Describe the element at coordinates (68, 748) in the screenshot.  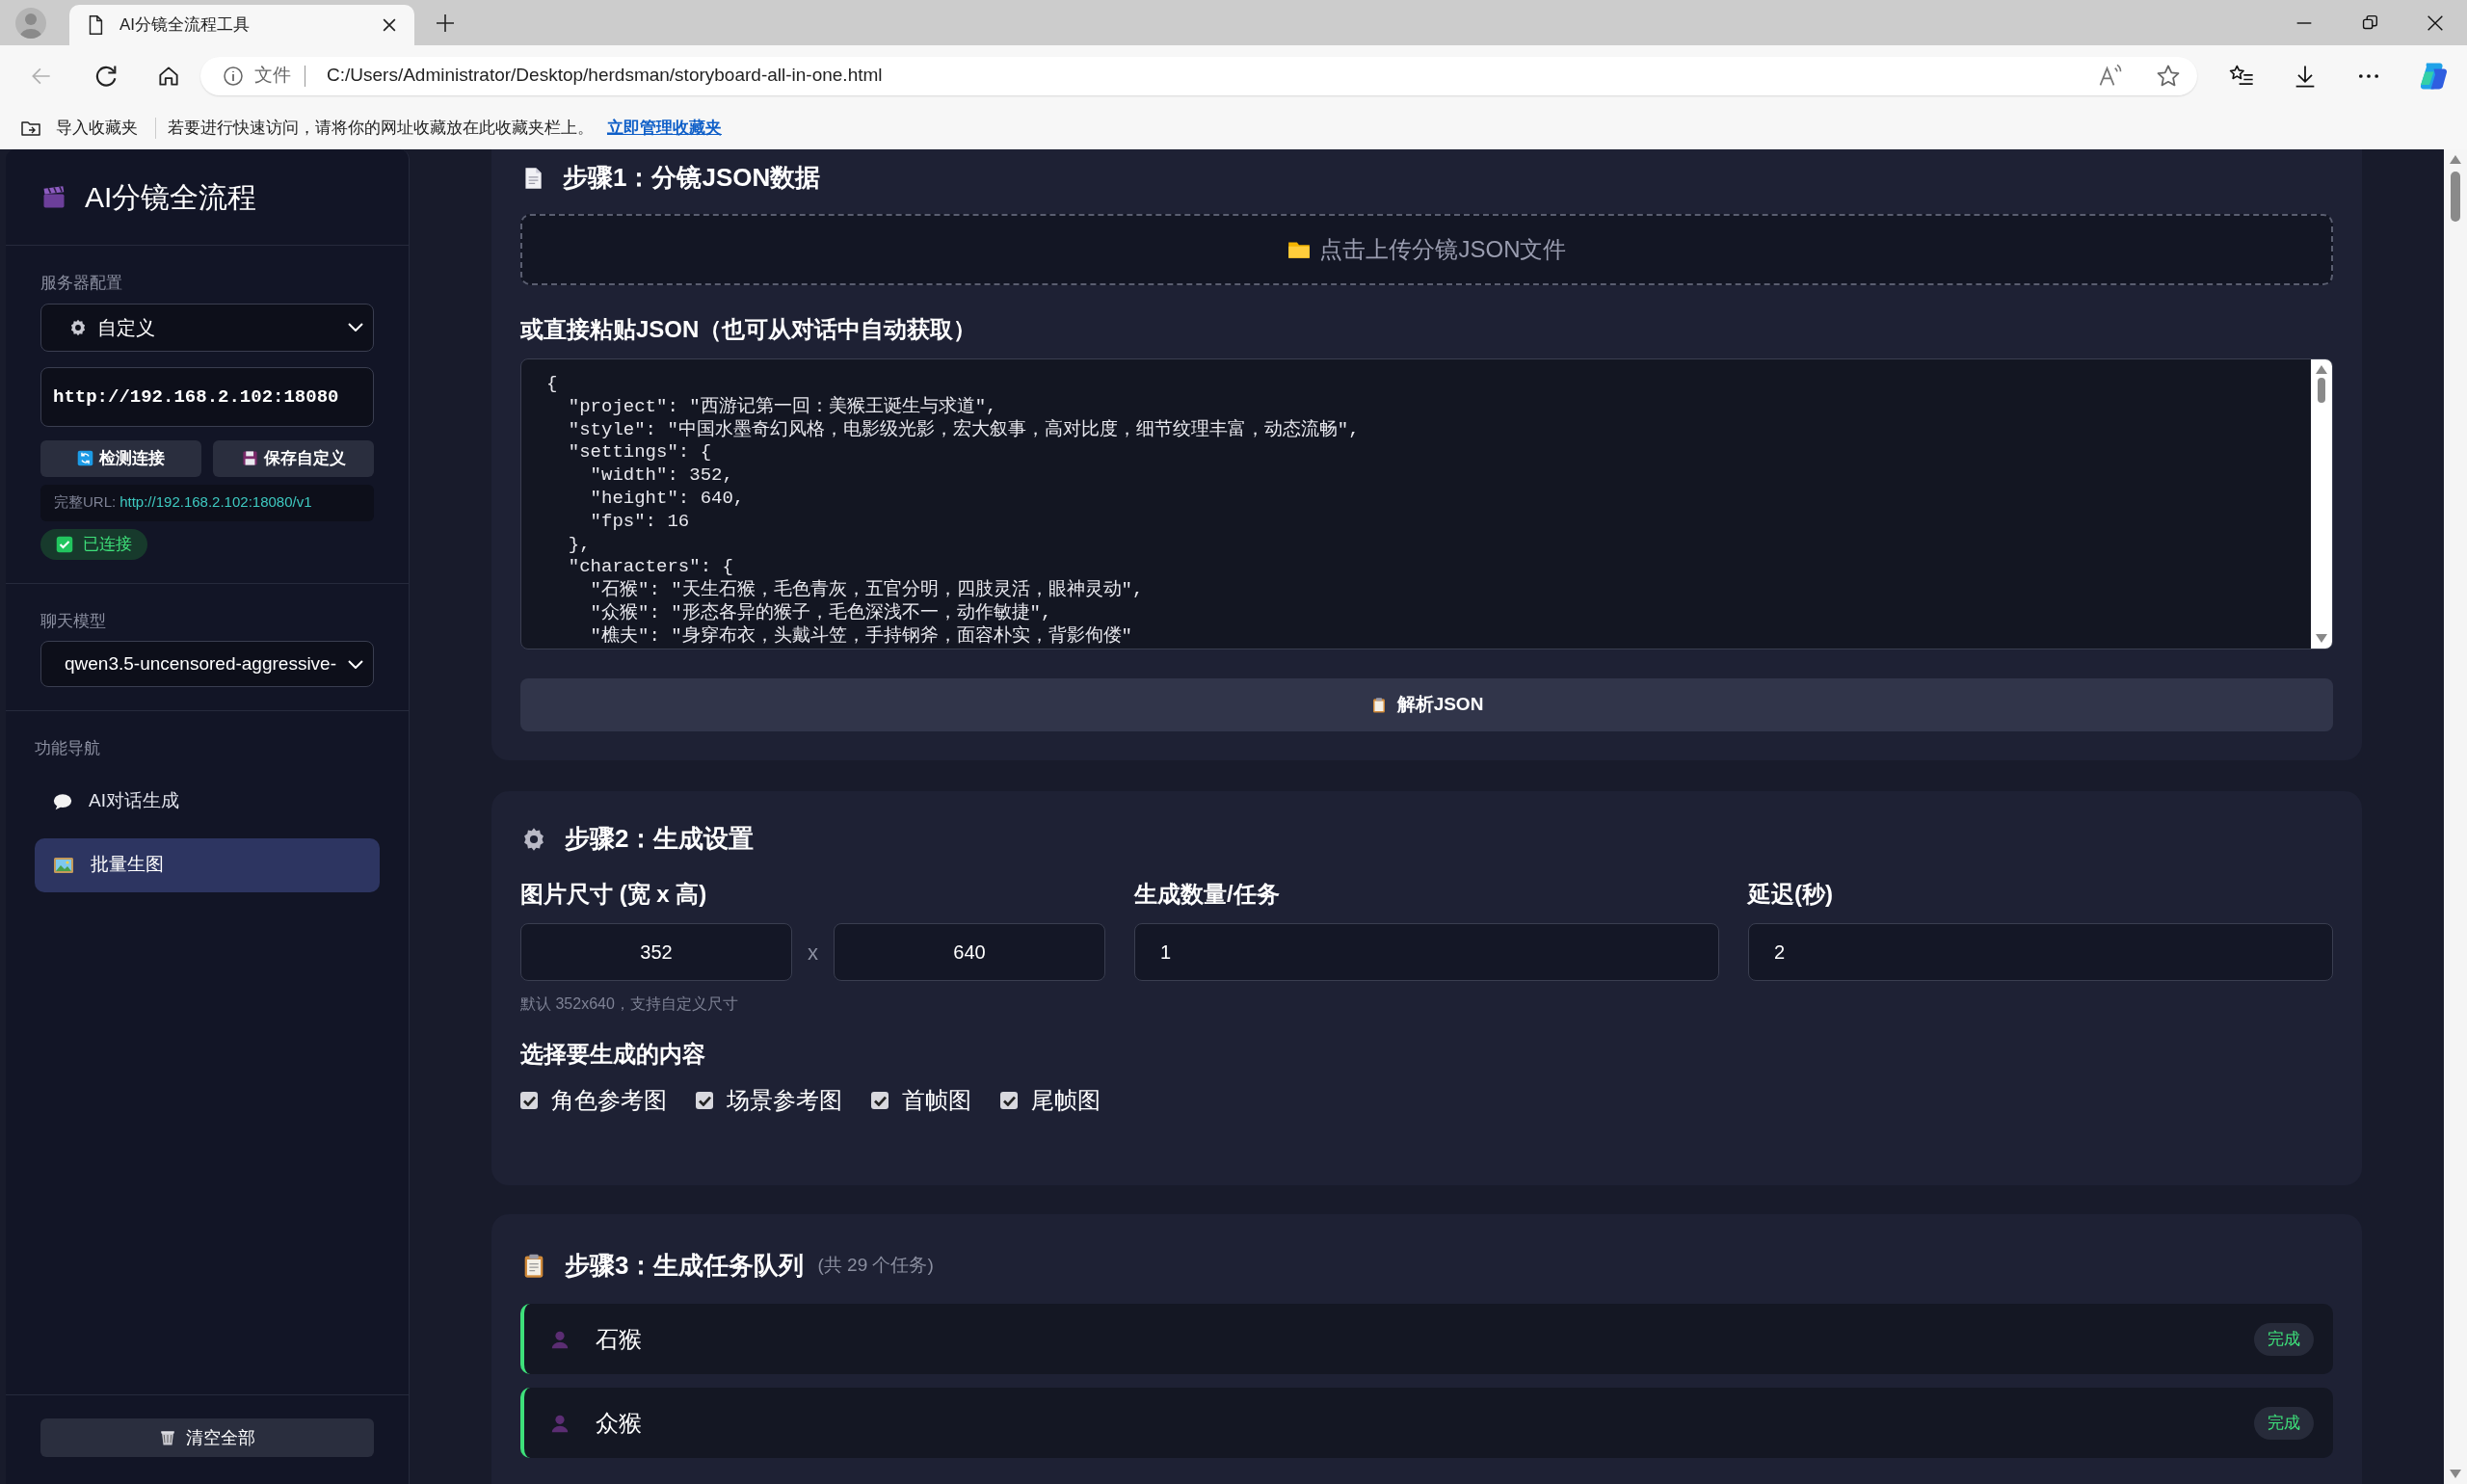
I see `section-label: 功能导航` at that location.